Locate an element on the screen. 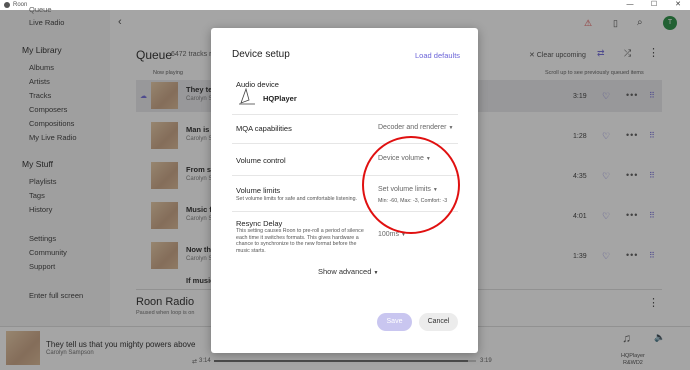  window-controls: — ☐ ✕ is located at coordinates (654, 5).